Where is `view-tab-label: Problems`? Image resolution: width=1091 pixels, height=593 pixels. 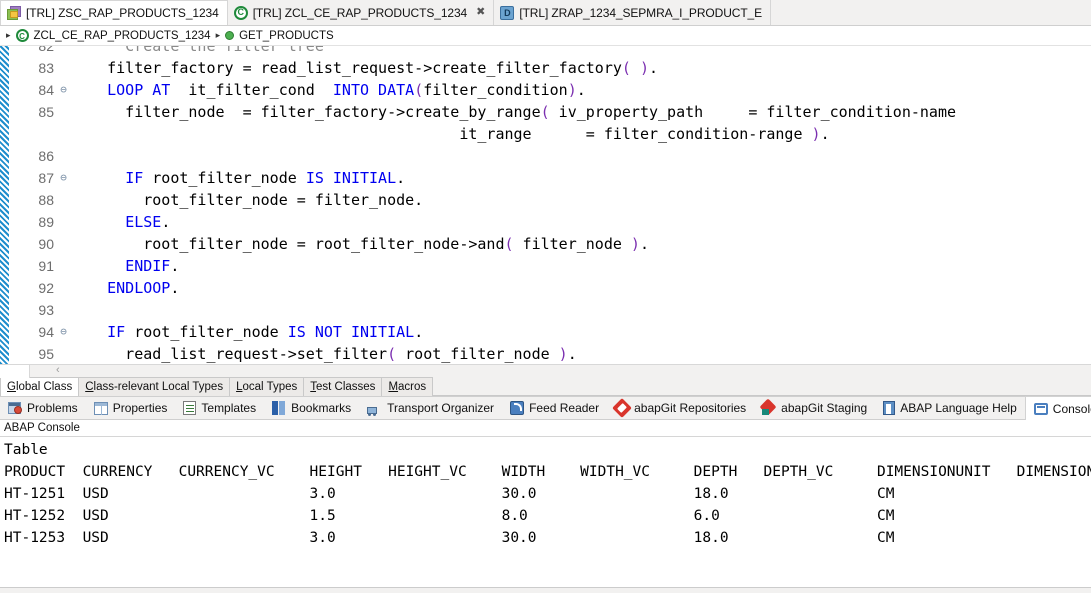 view-tab-label: Problems is located at coordinates (52, 408).